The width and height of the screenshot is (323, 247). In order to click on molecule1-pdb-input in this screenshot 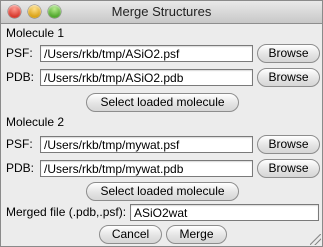, I will do `click(146, 77)`.